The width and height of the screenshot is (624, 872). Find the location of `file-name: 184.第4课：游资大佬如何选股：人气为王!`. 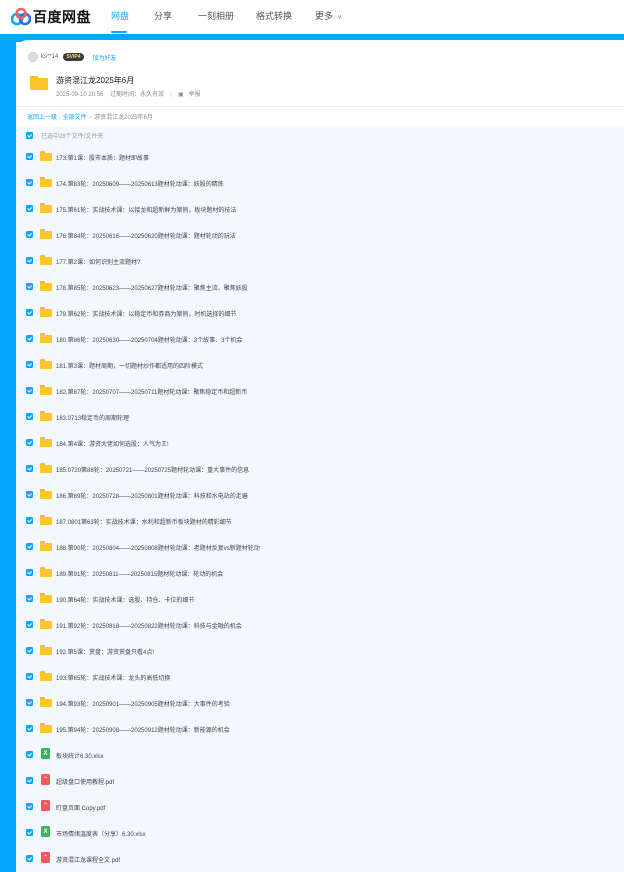

file-name: 184.第4课：游资大佬如何选股：人气为王! is located at coordinates (112, 443).